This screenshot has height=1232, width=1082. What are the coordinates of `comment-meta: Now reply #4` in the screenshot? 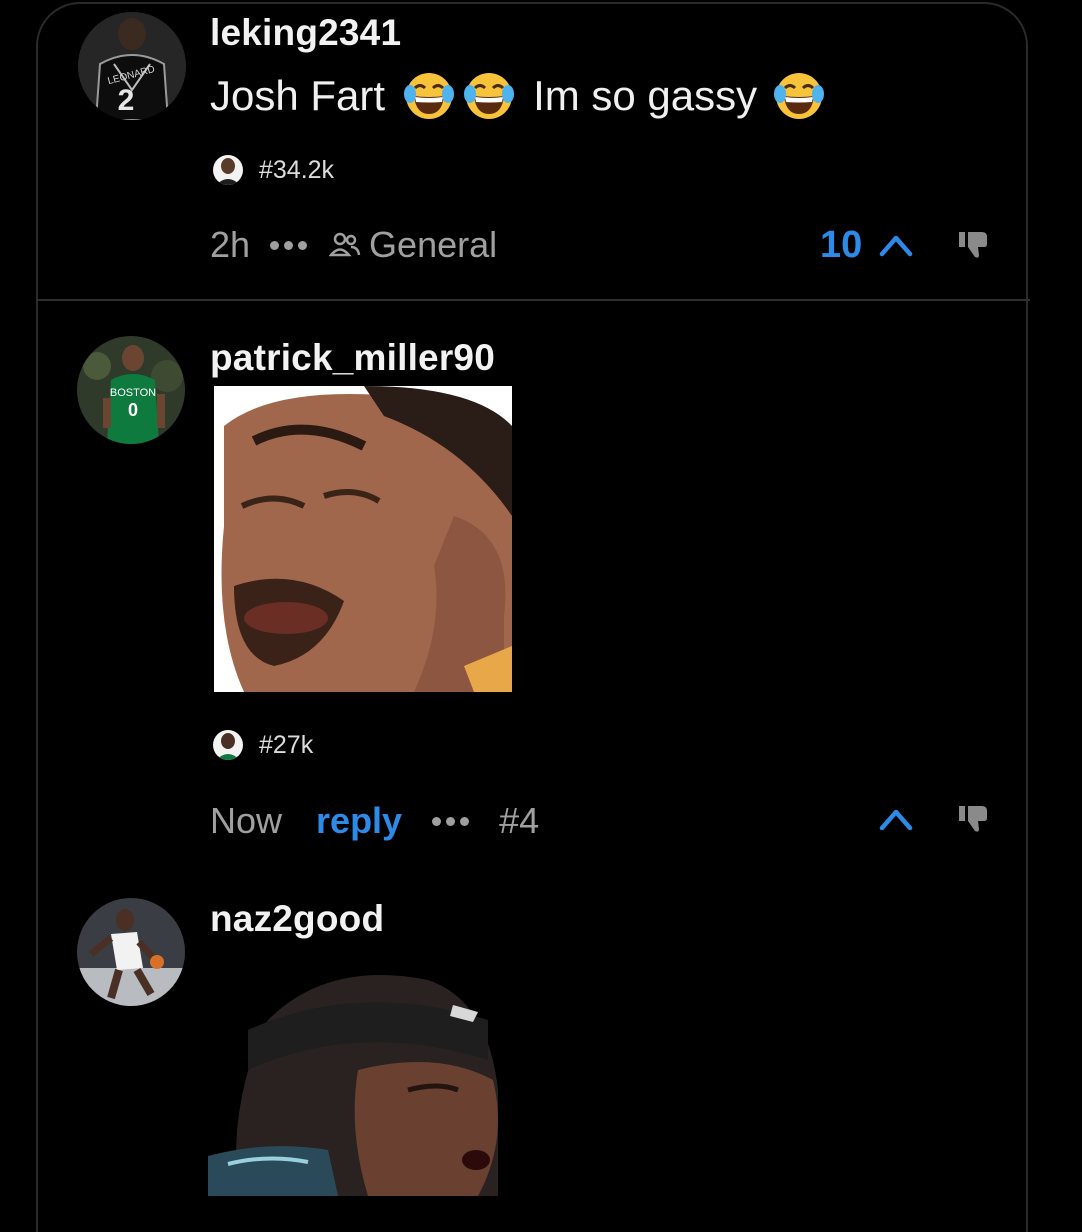 It's located at (374, 821).